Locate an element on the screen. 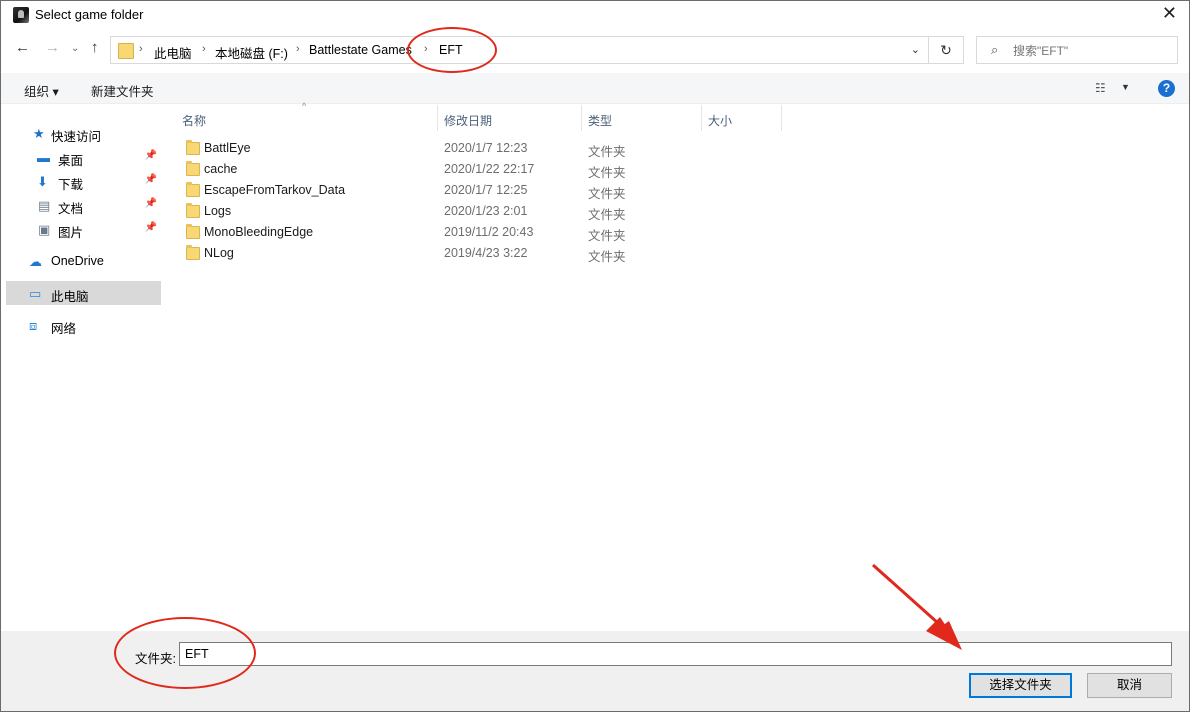 Image resolution: width=1192 pixels, height=714 pixels. window-title: Select game folder is located at coordinates (89, 14).